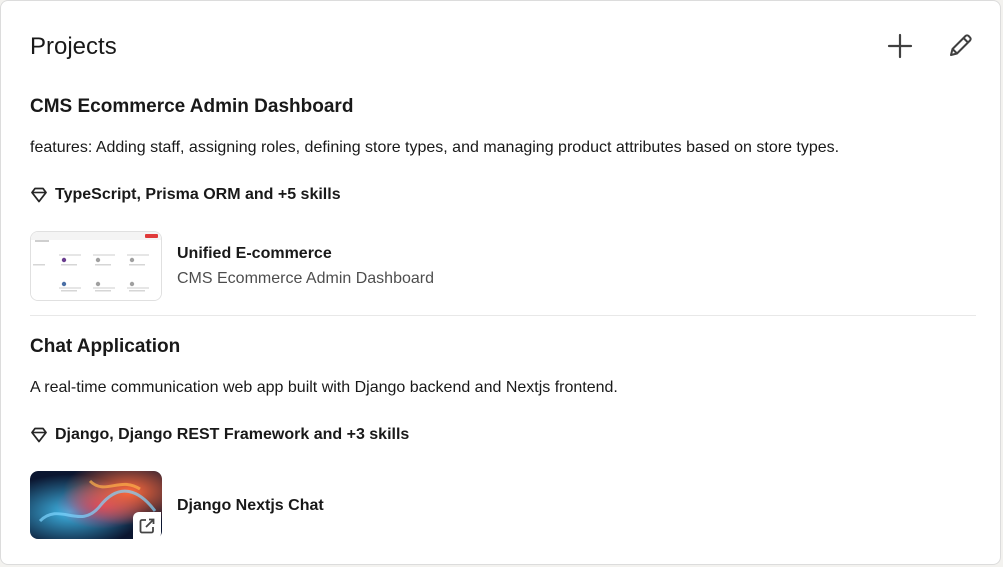  I want to click on divider, so click(503, 315).